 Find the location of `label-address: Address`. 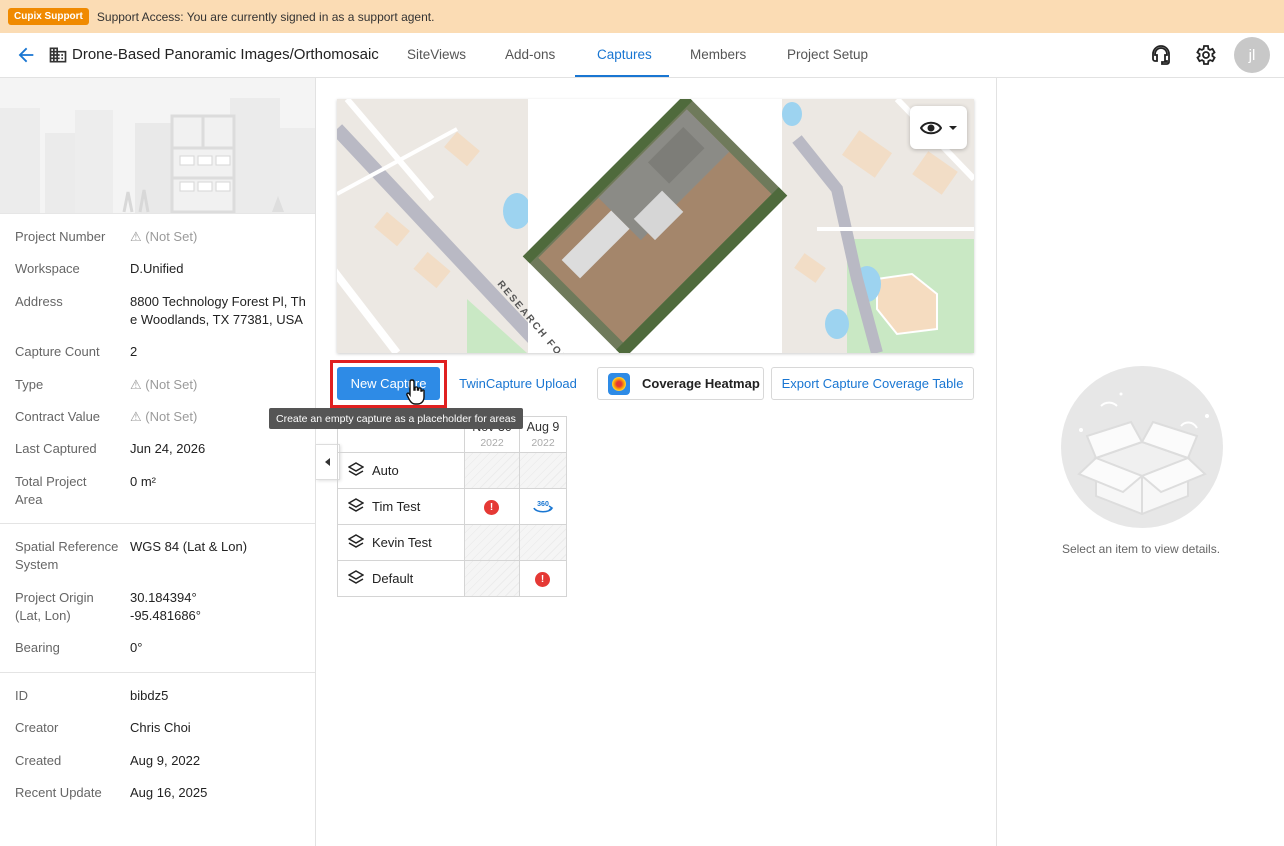

label-address: Address is located at coordinates (39, 301).